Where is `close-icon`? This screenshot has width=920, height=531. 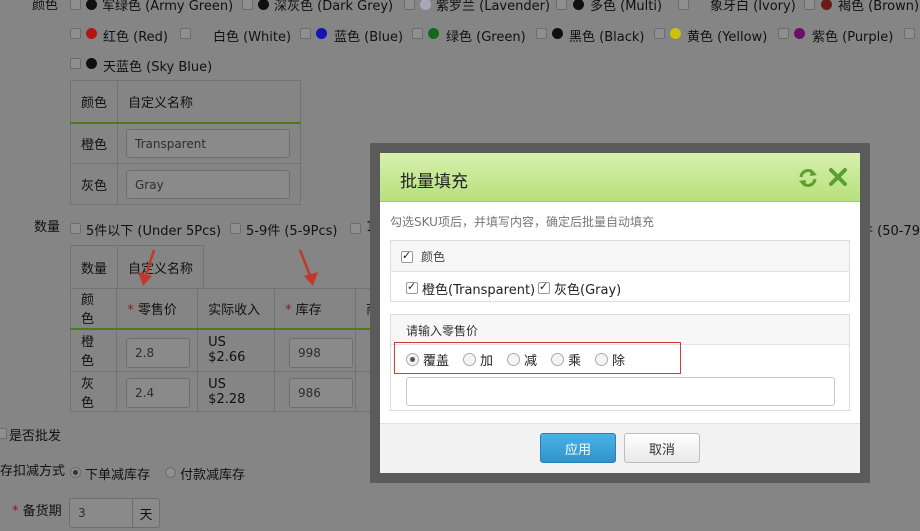
close-icon is located at coordinates (838, 177).